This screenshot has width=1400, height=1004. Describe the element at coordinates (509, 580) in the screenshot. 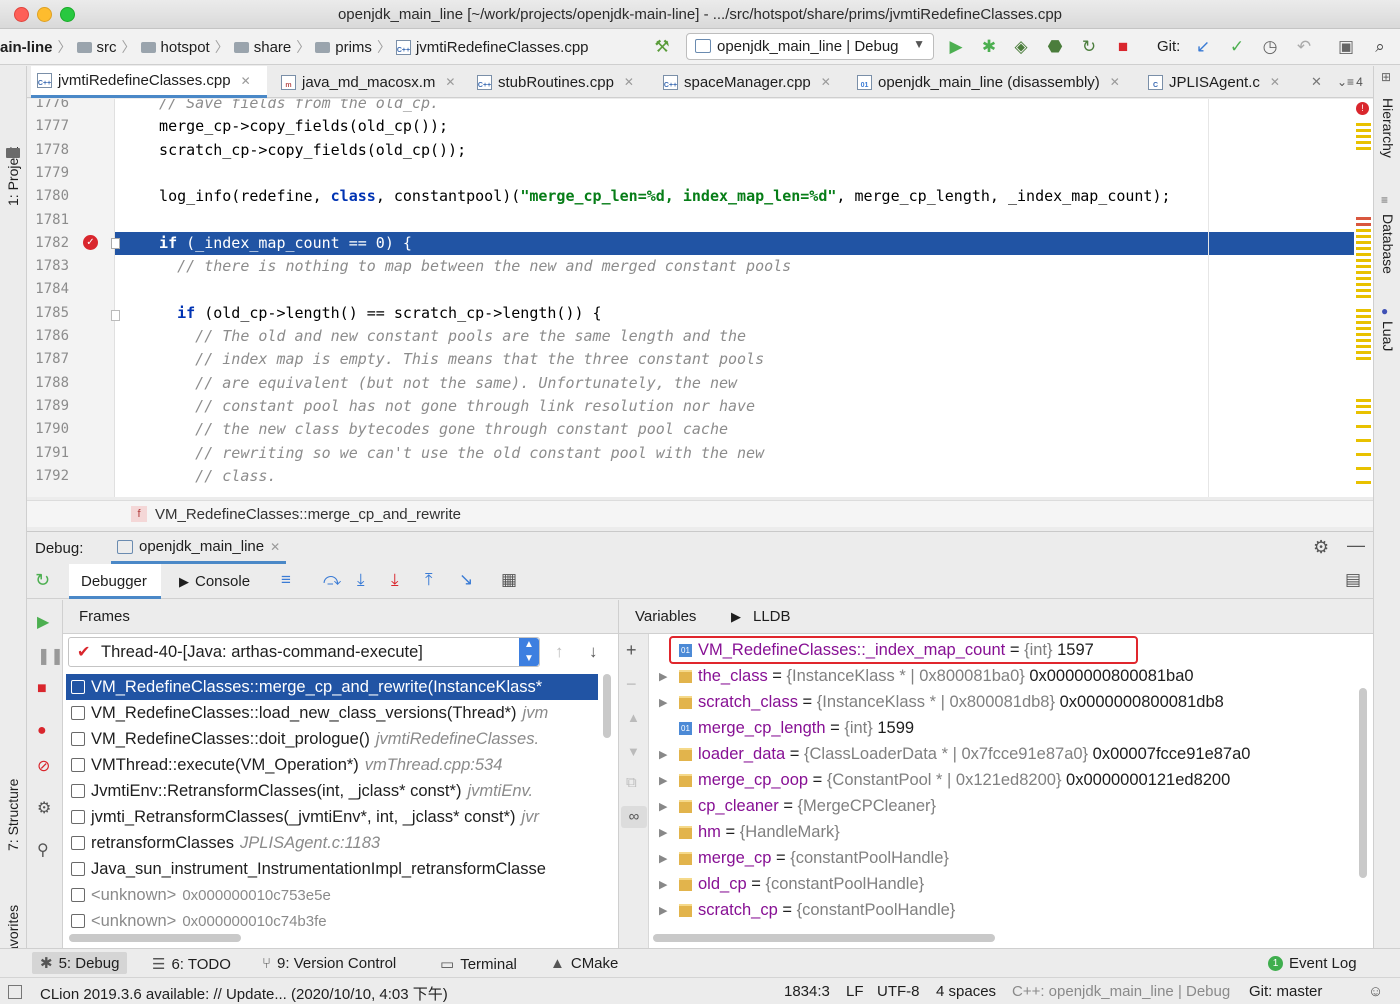

I see `evaluate-expression-icon: ▦` at that location.